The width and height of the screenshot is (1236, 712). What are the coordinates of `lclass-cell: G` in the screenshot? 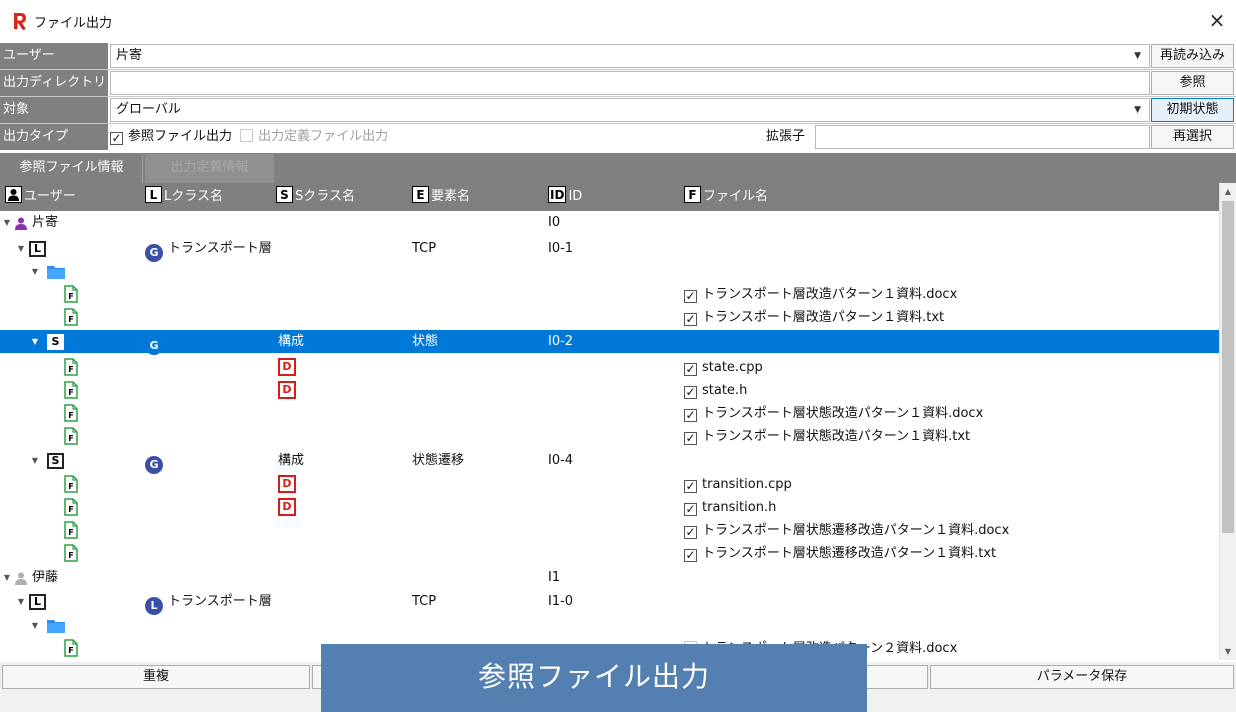 It's located at (156, 461).